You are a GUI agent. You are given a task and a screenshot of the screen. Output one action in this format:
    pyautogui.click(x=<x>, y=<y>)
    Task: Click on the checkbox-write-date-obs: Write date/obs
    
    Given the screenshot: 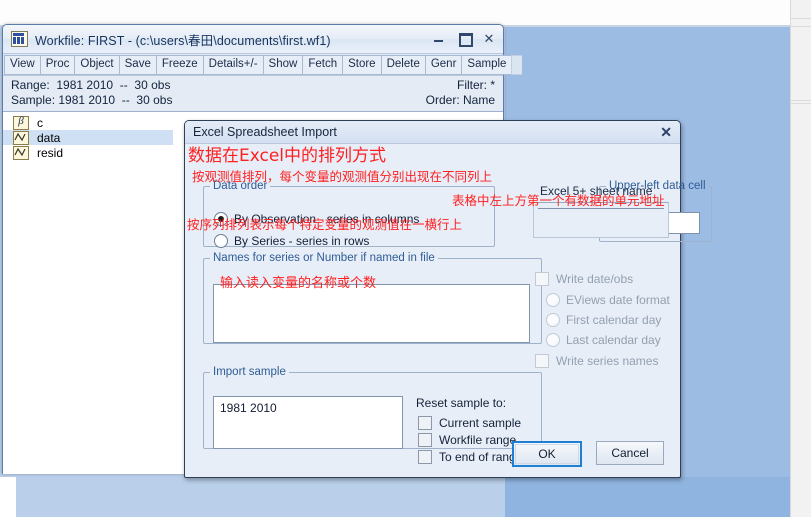 What is the action you would take?
    pyautogui.click(x=584, y=279)
    